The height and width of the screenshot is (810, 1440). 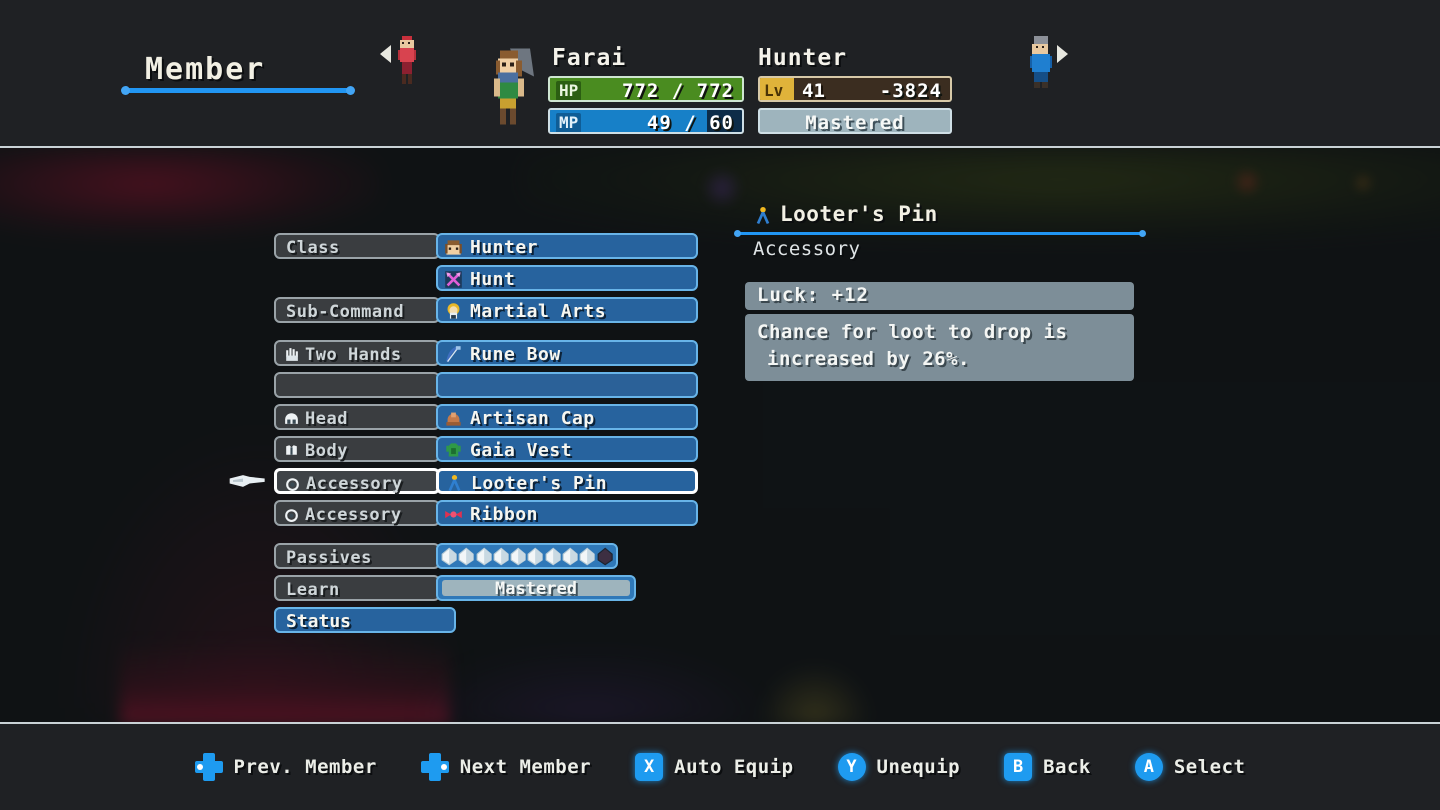 I want to click on slot-label-text: Learn, so click(x=313, y=590).